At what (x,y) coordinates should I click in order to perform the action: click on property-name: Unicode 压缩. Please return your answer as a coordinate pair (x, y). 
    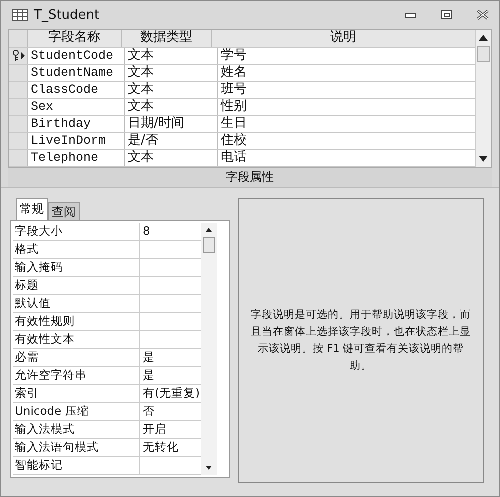
    Looking at the image, I should click on (76, 411).